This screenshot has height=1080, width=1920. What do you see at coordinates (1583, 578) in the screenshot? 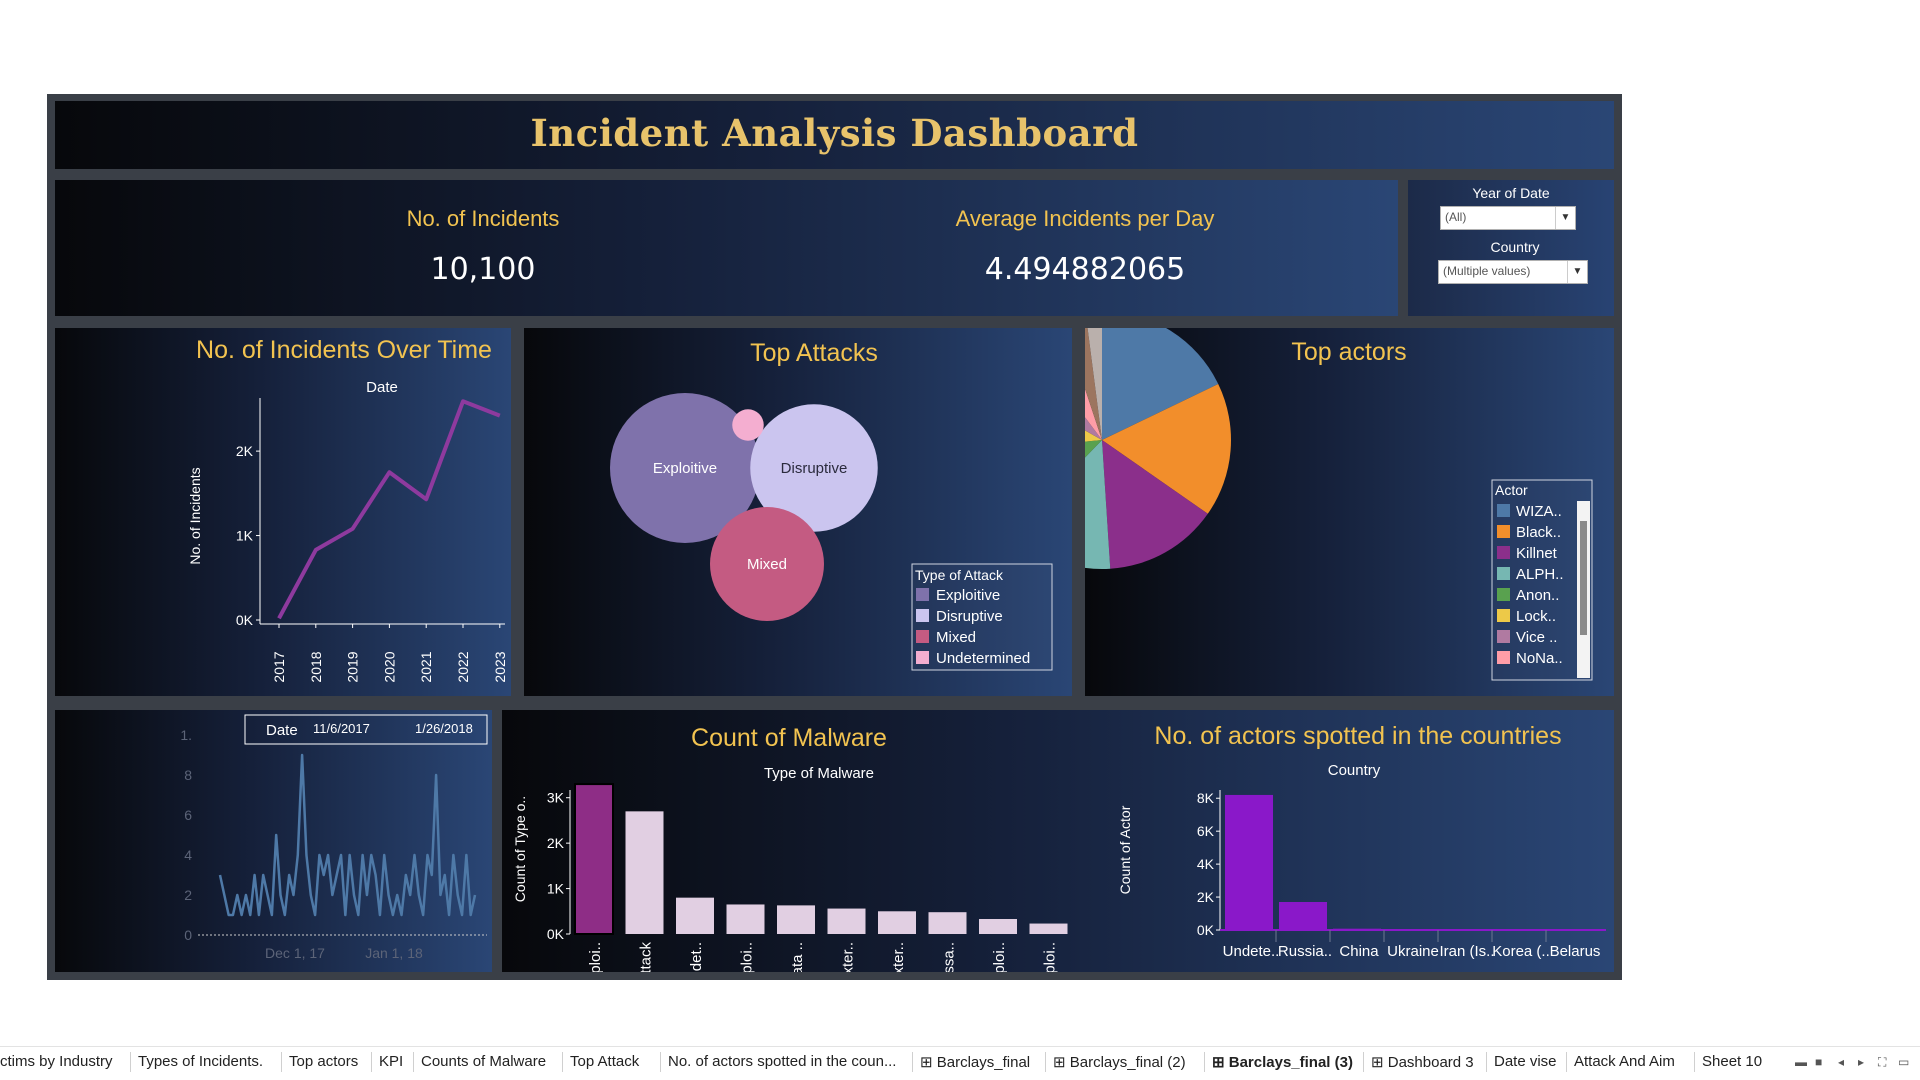
I see `legend-scrollbar-thumb` at bounding box center [1583, 578].